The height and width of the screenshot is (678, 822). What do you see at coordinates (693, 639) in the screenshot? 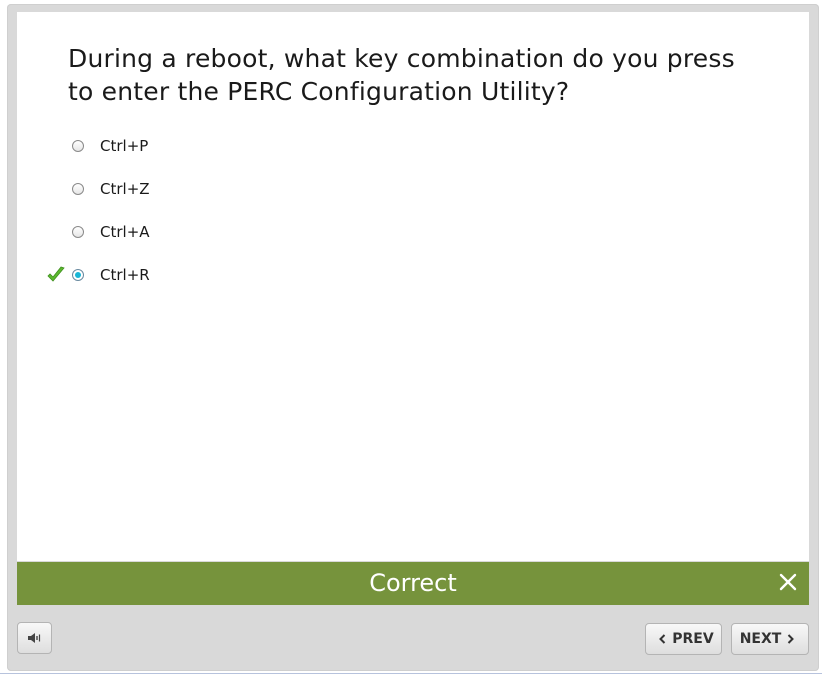
I see `prev-label: PREV` at bounding box center [693, 639].